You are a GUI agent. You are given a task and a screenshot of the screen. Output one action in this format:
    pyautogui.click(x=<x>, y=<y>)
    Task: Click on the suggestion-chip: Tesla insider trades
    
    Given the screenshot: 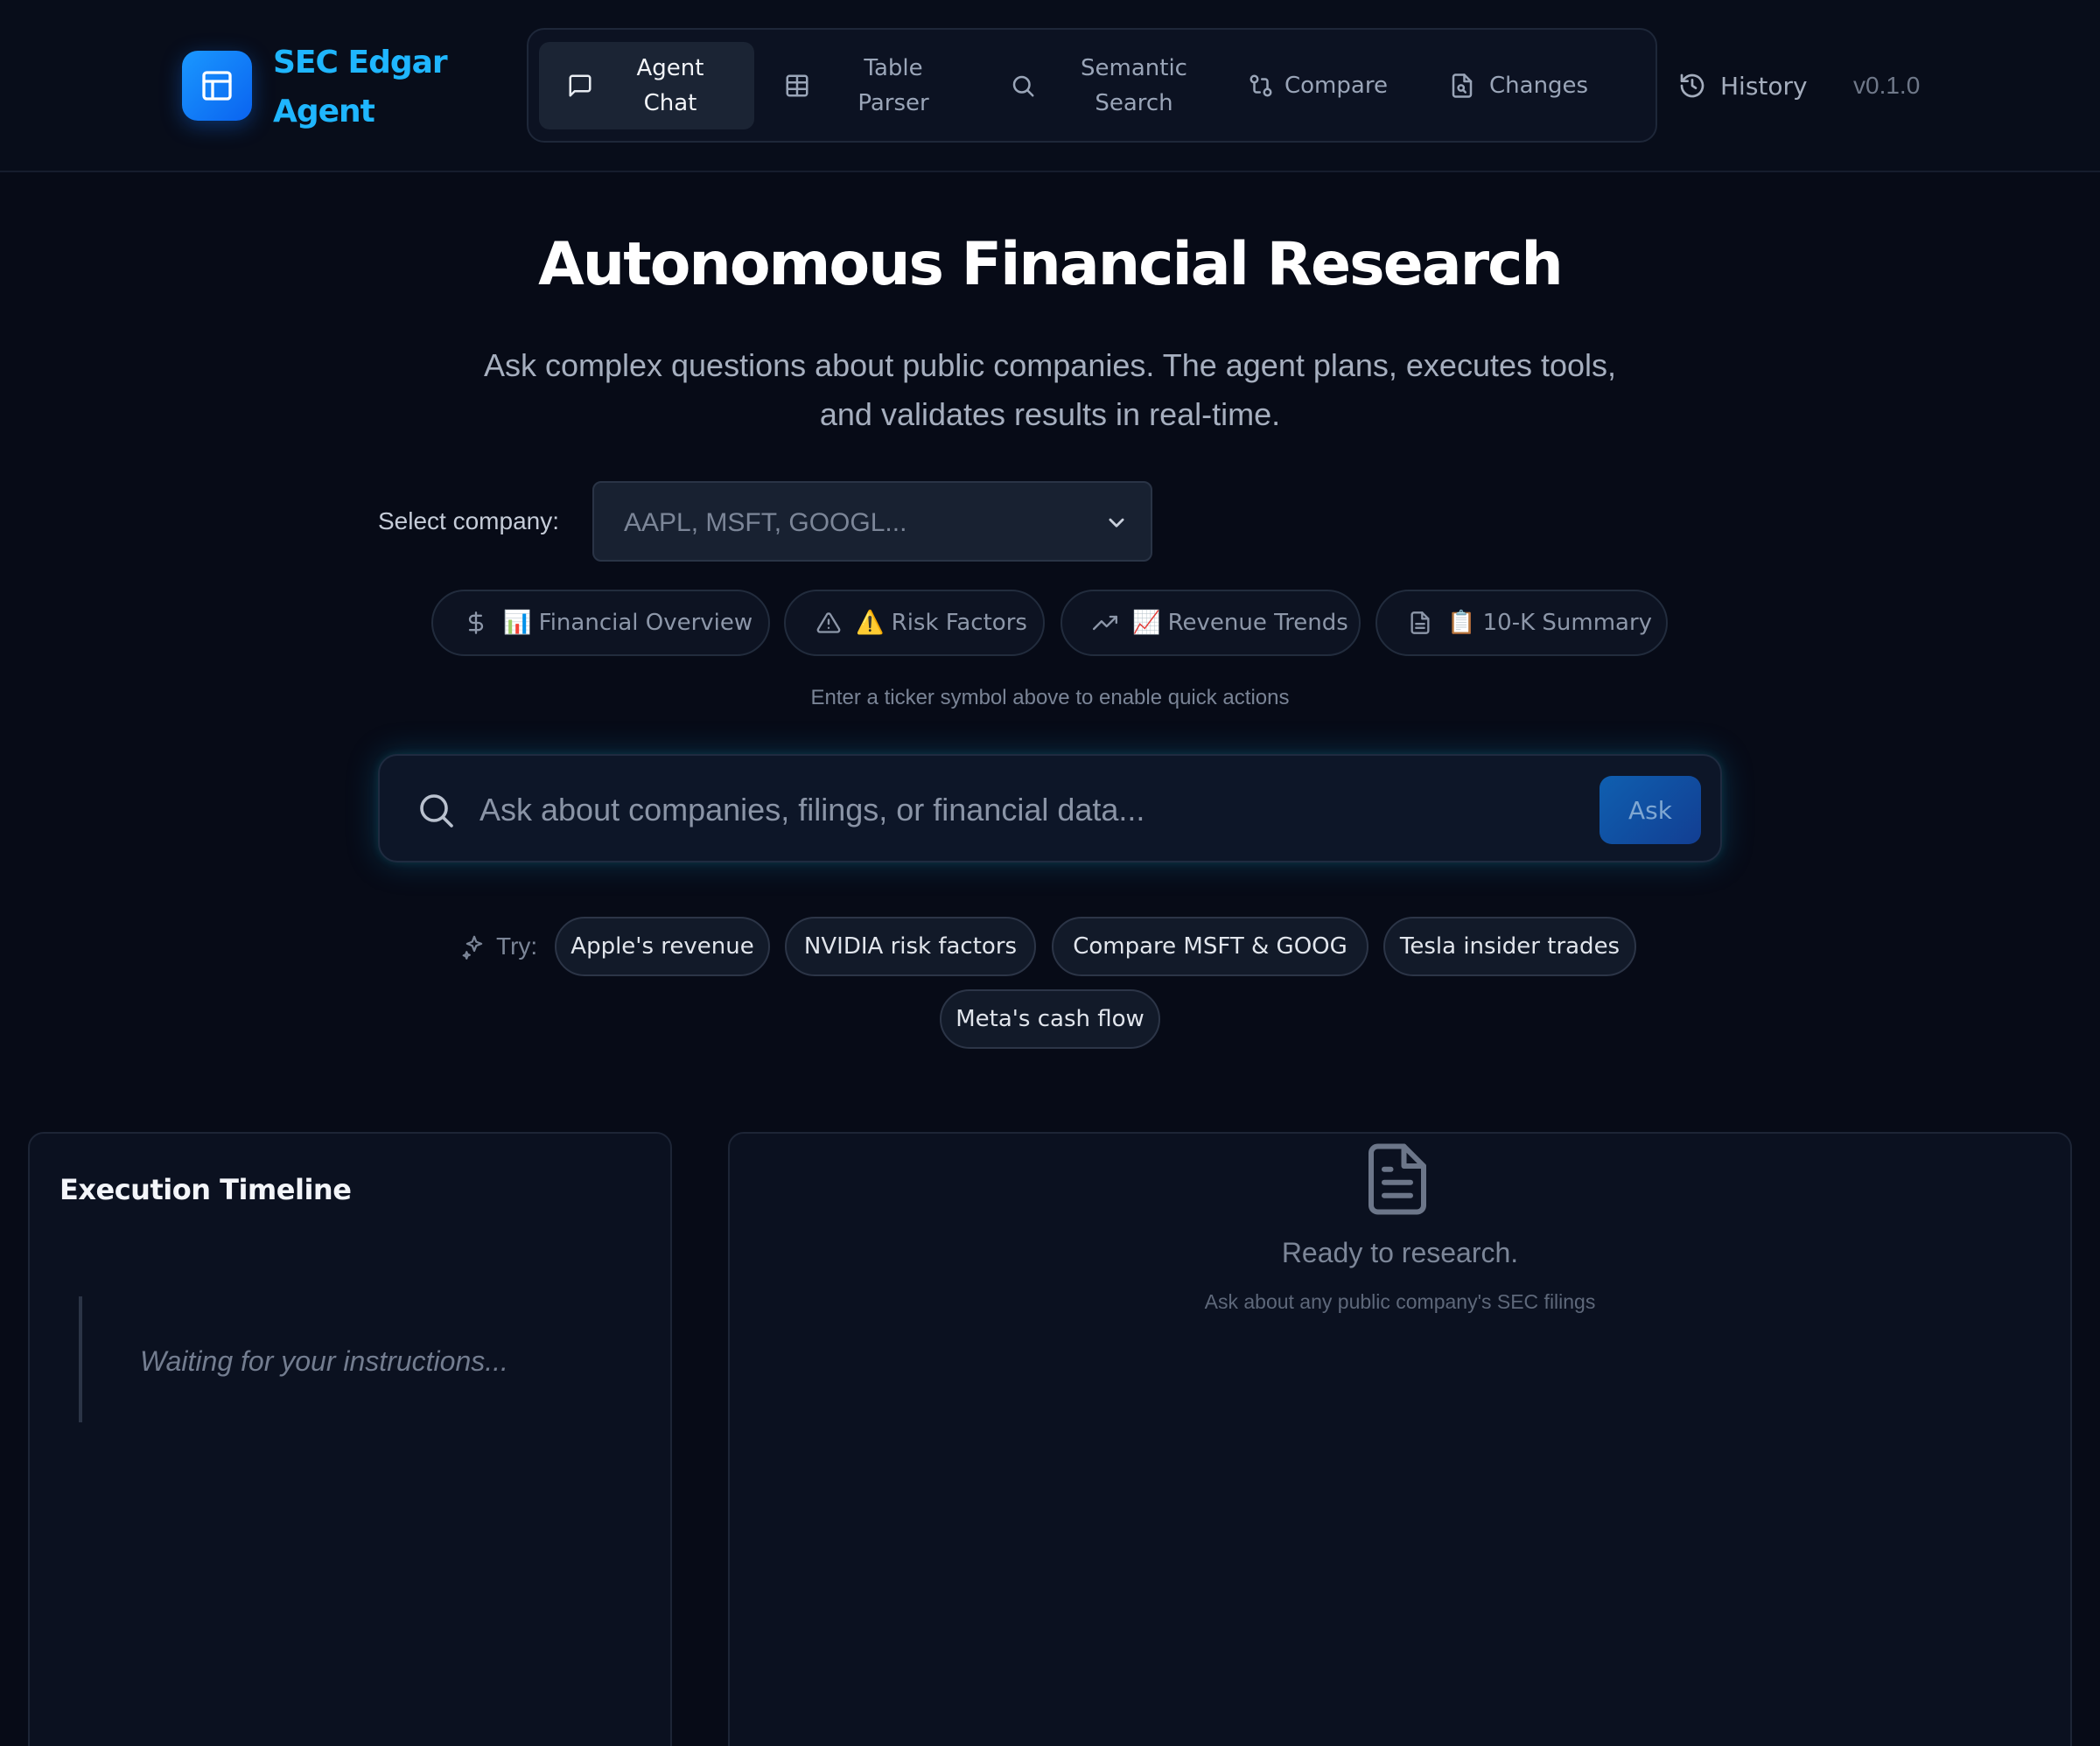 What is the action you would take?
    pyautogui.click(x=1509, y=947)
    